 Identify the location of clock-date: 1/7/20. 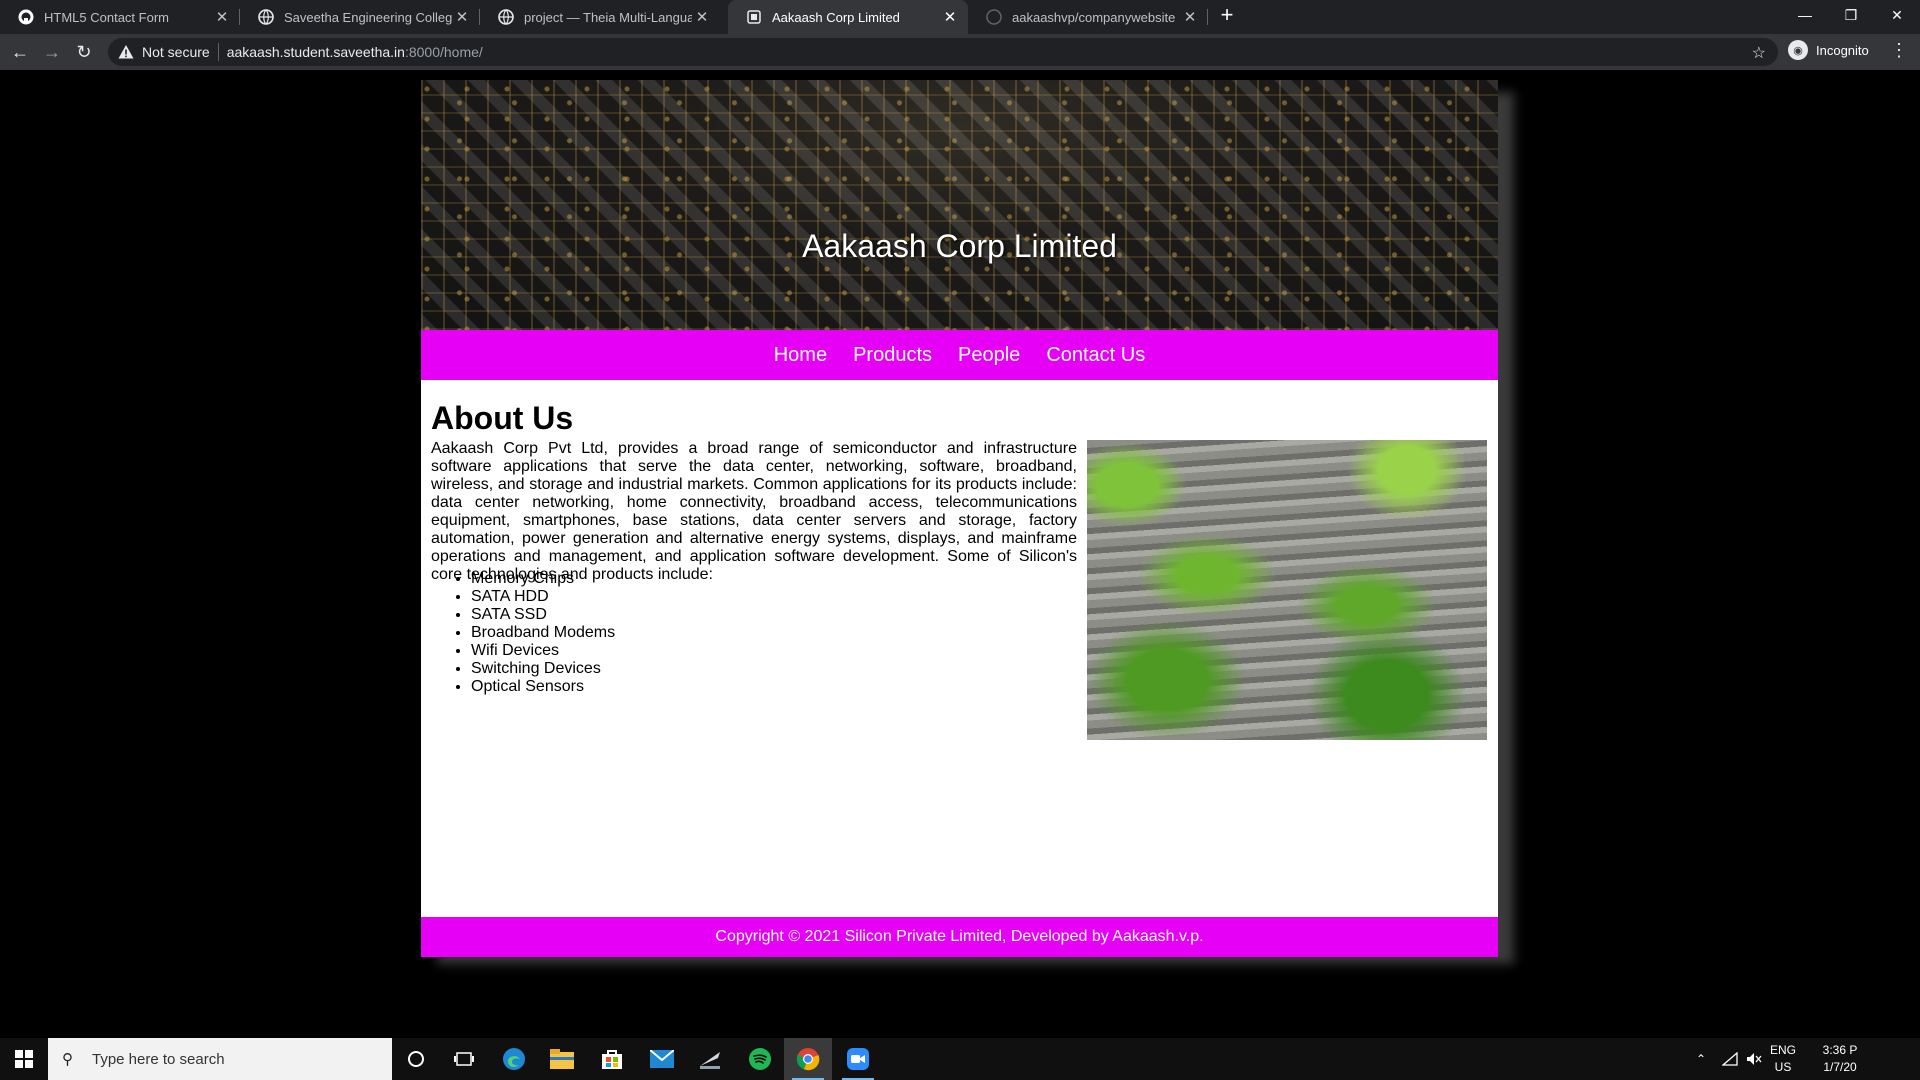
(1840, 1067).